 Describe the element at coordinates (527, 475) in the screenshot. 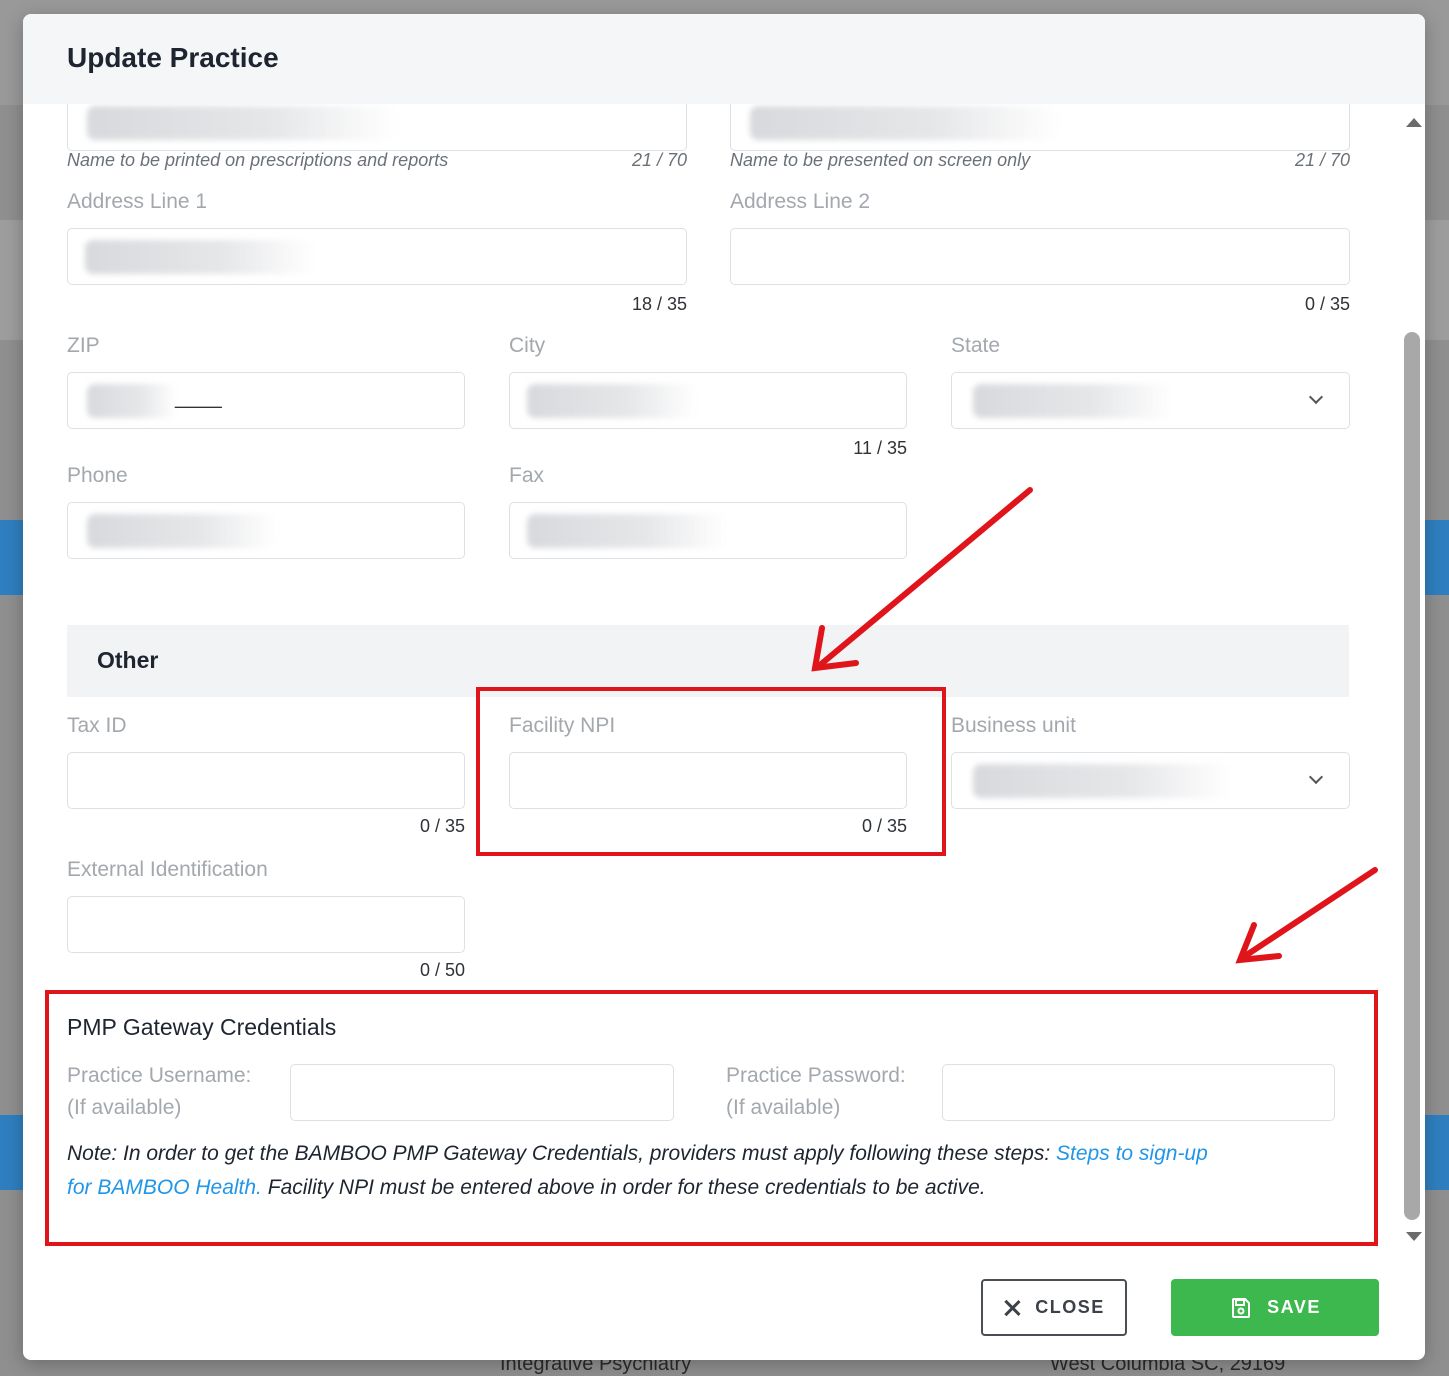

I see `fax-label: Fax` at that location.